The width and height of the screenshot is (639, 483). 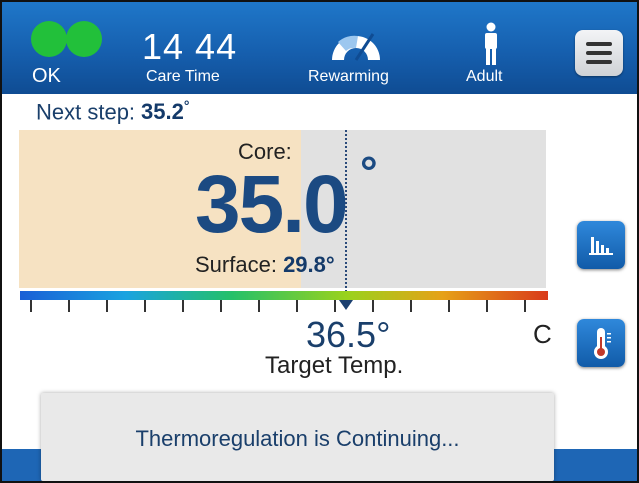 I want to click on next-step-value: 35.2, so click(x=162, y=112).